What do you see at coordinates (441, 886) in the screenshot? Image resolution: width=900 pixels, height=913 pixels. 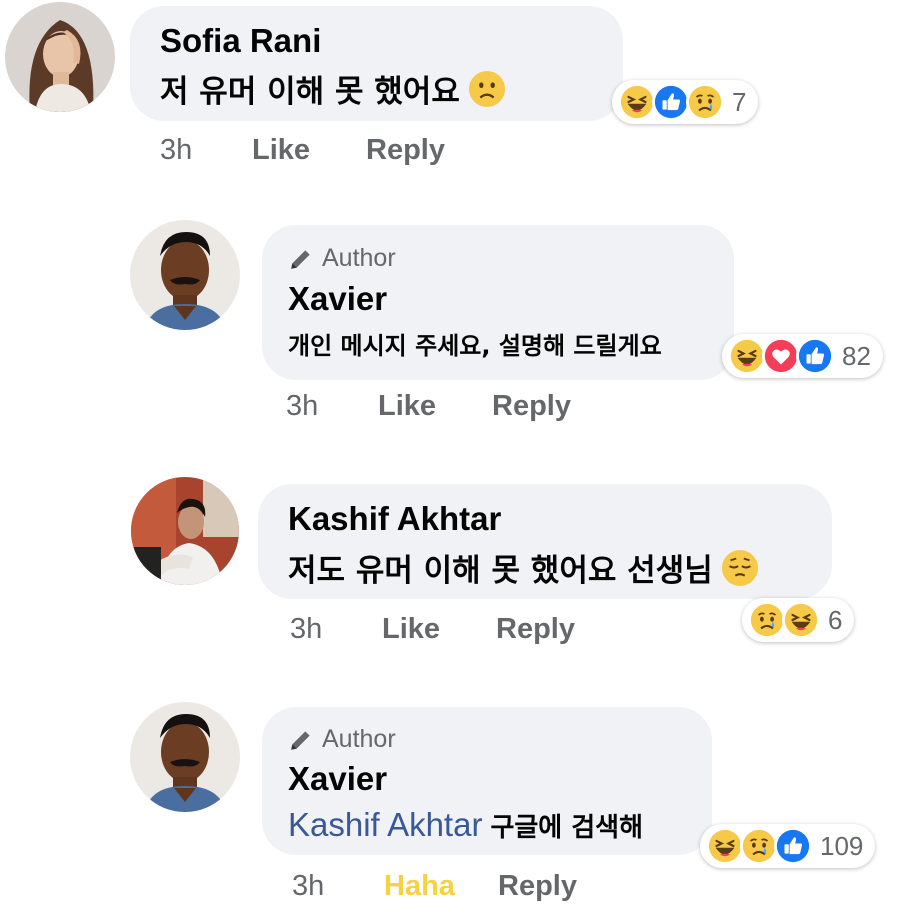 I see `haha-button: Haha` at bounding box center [441, 886].